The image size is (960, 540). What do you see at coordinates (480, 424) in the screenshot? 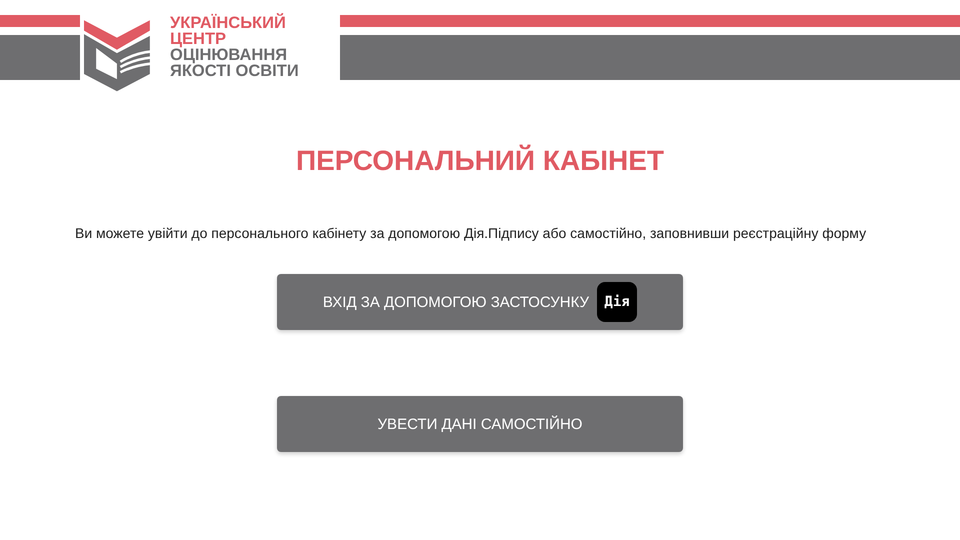
I see `manual-entry-button: УВЕСТИ ДАНІ САМОСТІЙНО` at bounding box center [480, 424].